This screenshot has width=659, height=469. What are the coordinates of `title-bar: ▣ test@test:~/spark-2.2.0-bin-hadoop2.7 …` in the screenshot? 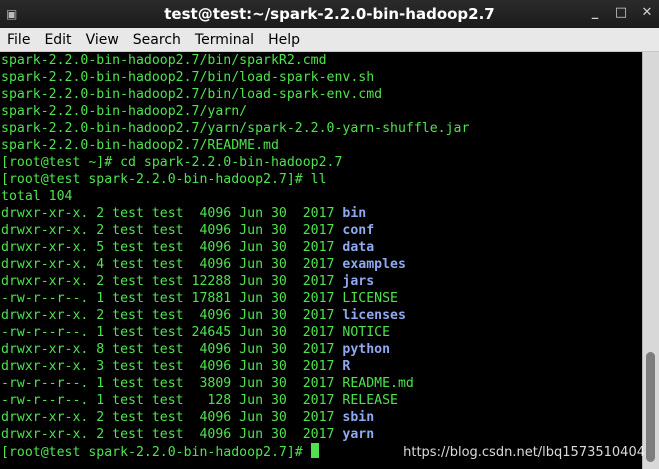 It's located at (329, 14).